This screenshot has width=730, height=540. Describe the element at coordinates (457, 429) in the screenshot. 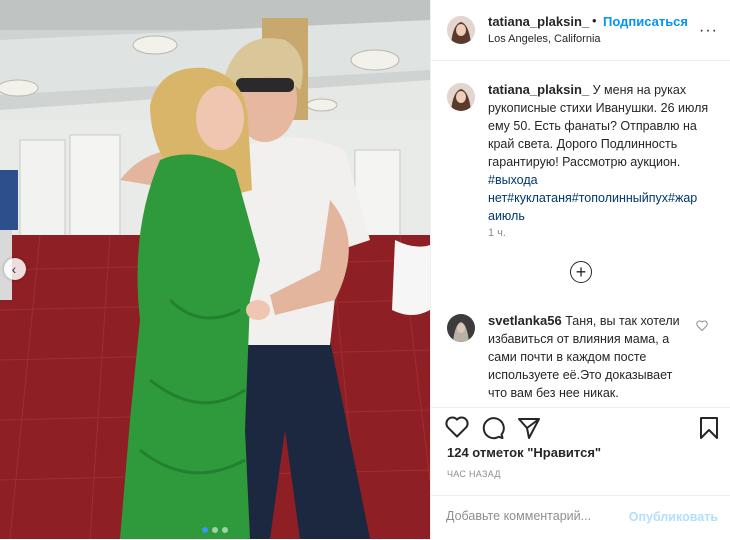

I see `like-icon` at that location.